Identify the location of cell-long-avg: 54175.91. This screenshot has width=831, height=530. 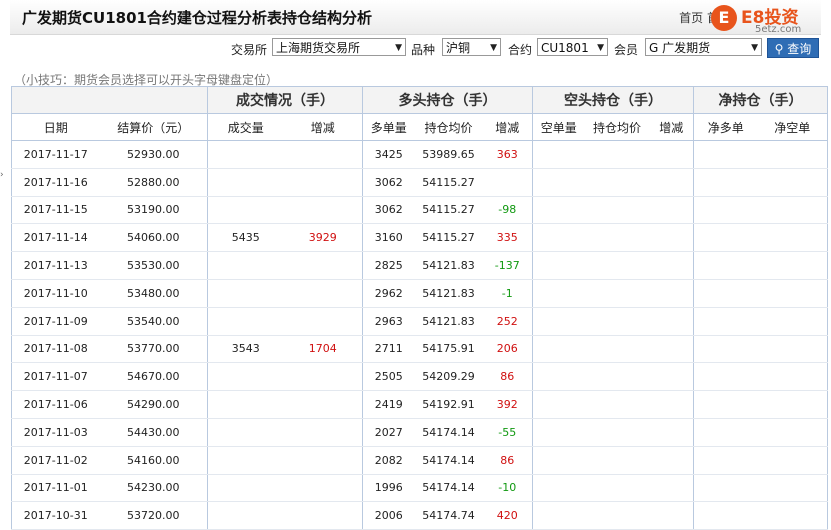
(448, 349).